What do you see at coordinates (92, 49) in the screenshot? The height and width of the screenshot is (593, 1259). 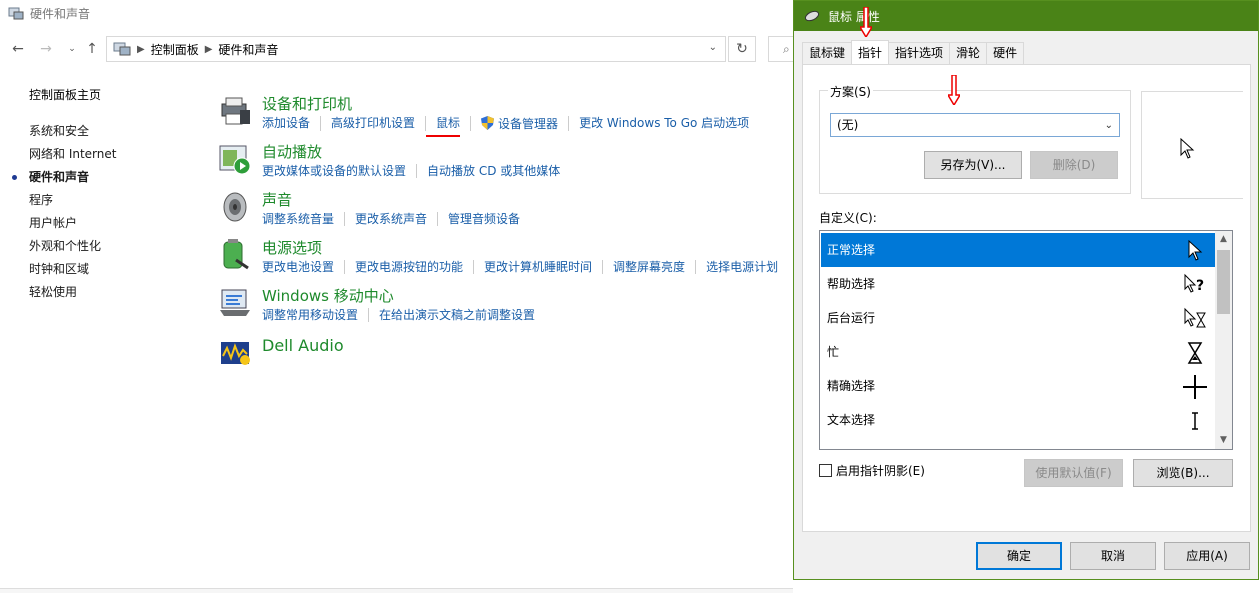 I see `up-arrow-icon: ↑` at bounding box center [92, 49].